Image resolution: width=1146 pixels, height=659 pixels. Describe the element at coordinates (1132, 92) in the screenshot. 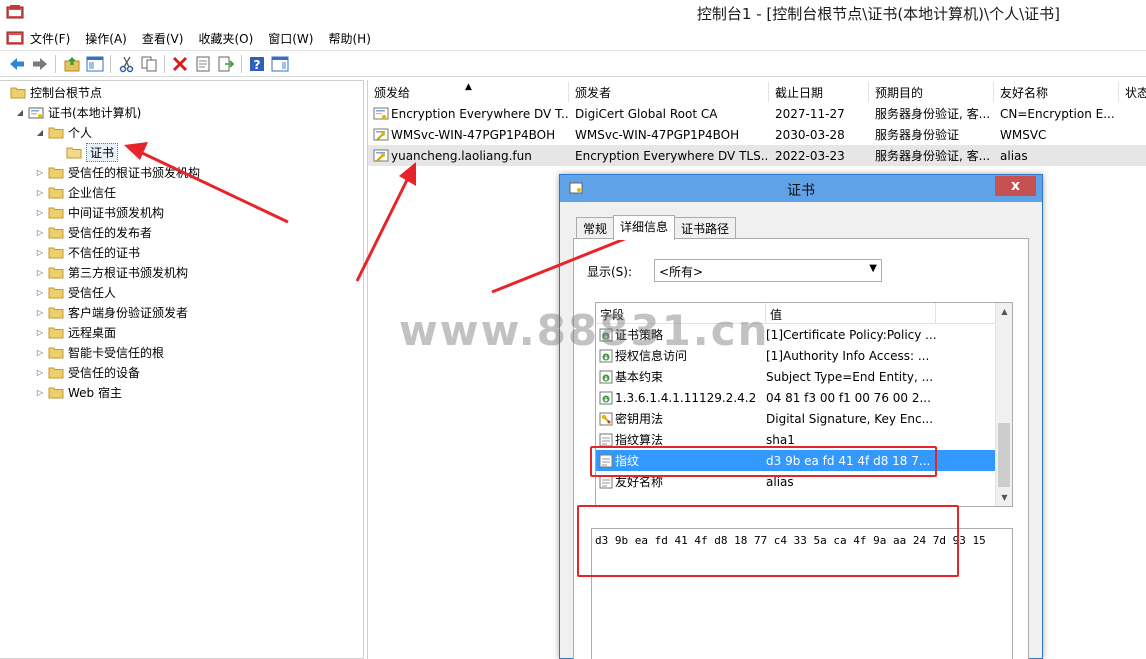

I see `column-header-status: 状态` at that location.